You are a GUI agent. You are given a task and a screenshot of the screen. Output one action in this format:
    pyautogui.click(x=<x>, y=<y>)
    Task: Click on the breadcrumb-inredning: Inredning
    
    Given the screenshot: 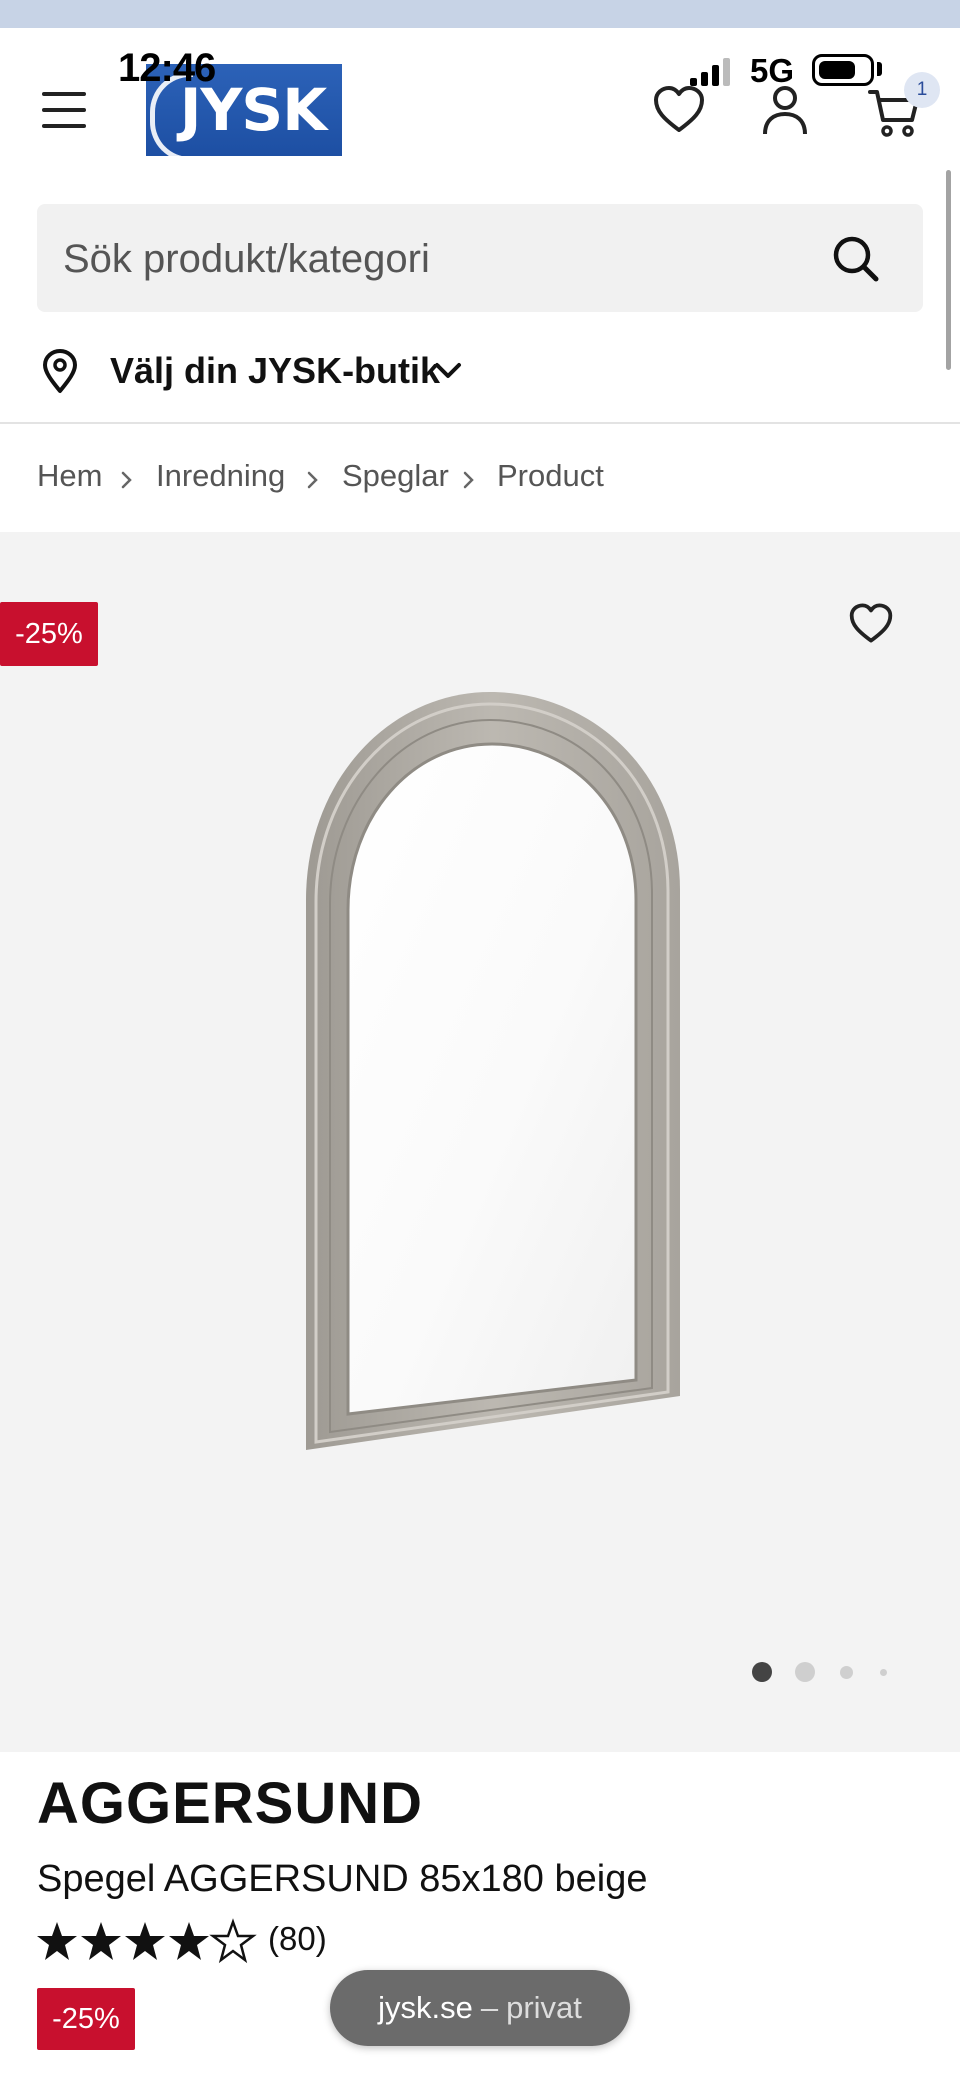 What is the action you would take?
    pyautogui.click(x=220, y=476)
    